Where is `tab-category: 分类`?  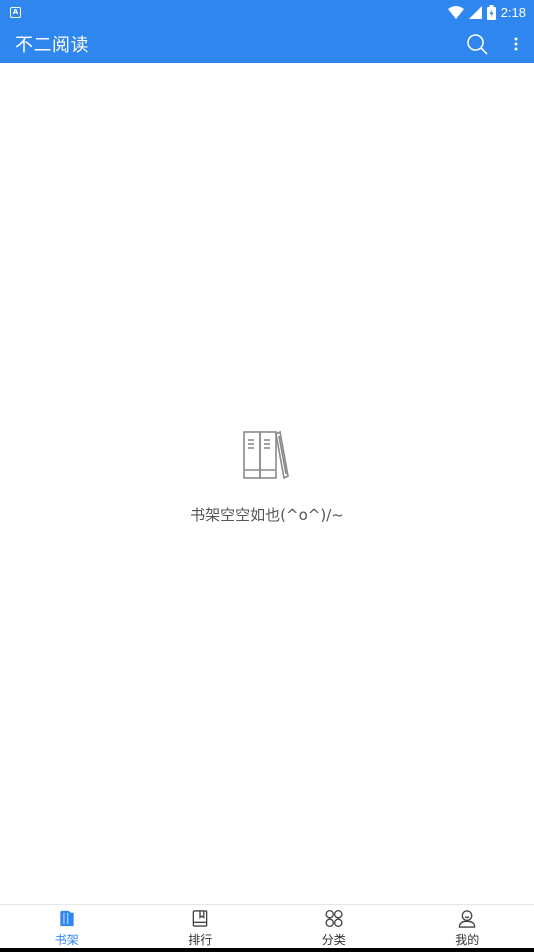
tab-category: 分类 is located at coordinates (334, 926).